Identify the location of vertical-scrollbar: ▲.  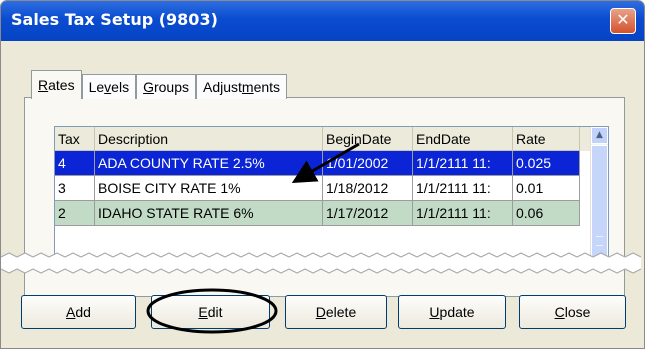
(599, 196).